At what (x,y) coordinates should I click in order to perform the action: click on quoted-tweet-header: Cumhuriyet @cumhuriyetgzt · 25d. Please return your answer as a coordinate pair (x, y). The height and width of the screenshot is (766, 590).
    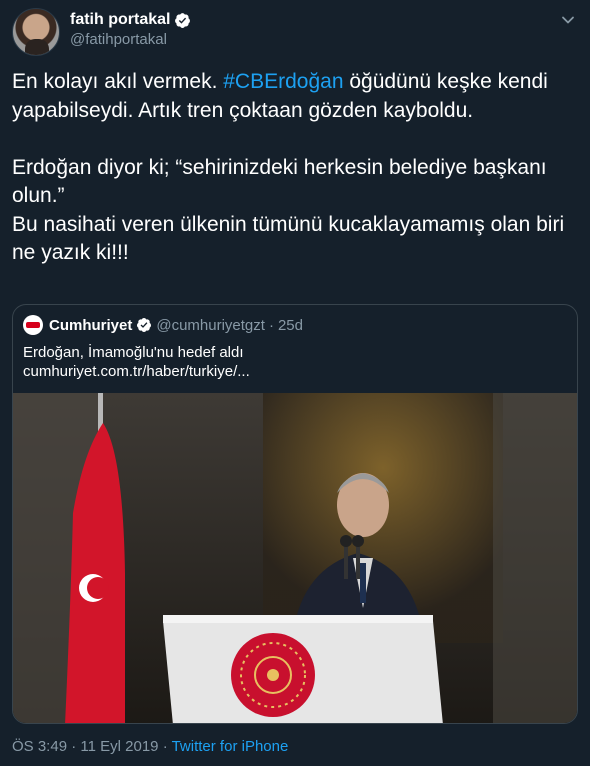
    Looking at the image, I should click on (163, 325).